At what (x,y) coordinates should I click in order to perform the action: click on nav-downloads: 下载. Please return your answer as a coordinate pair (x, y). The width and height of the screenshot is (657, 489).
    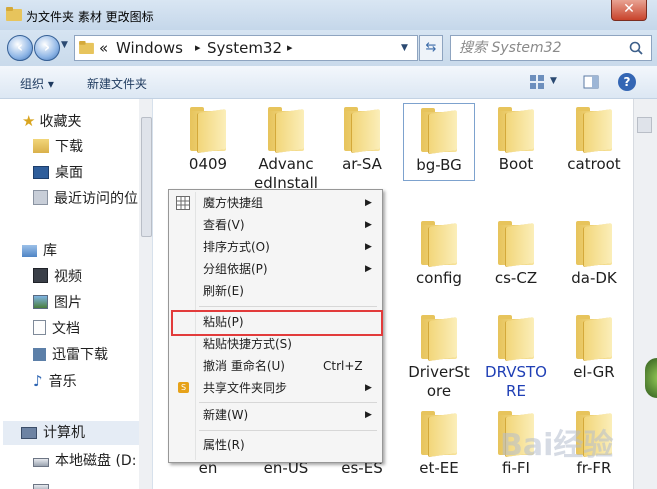
    Looking at the image, I should click on (58, 147).